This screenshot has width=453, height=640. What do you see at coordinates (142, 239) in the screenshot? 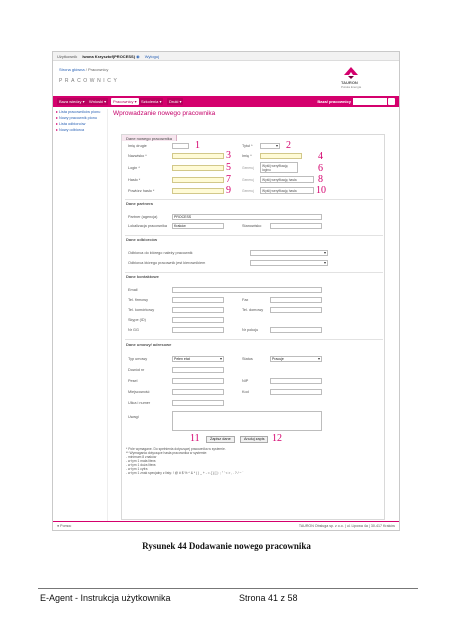
I see `section-dane-odbiorcow: Dane odbiorców` at bounding box center [142, 239].